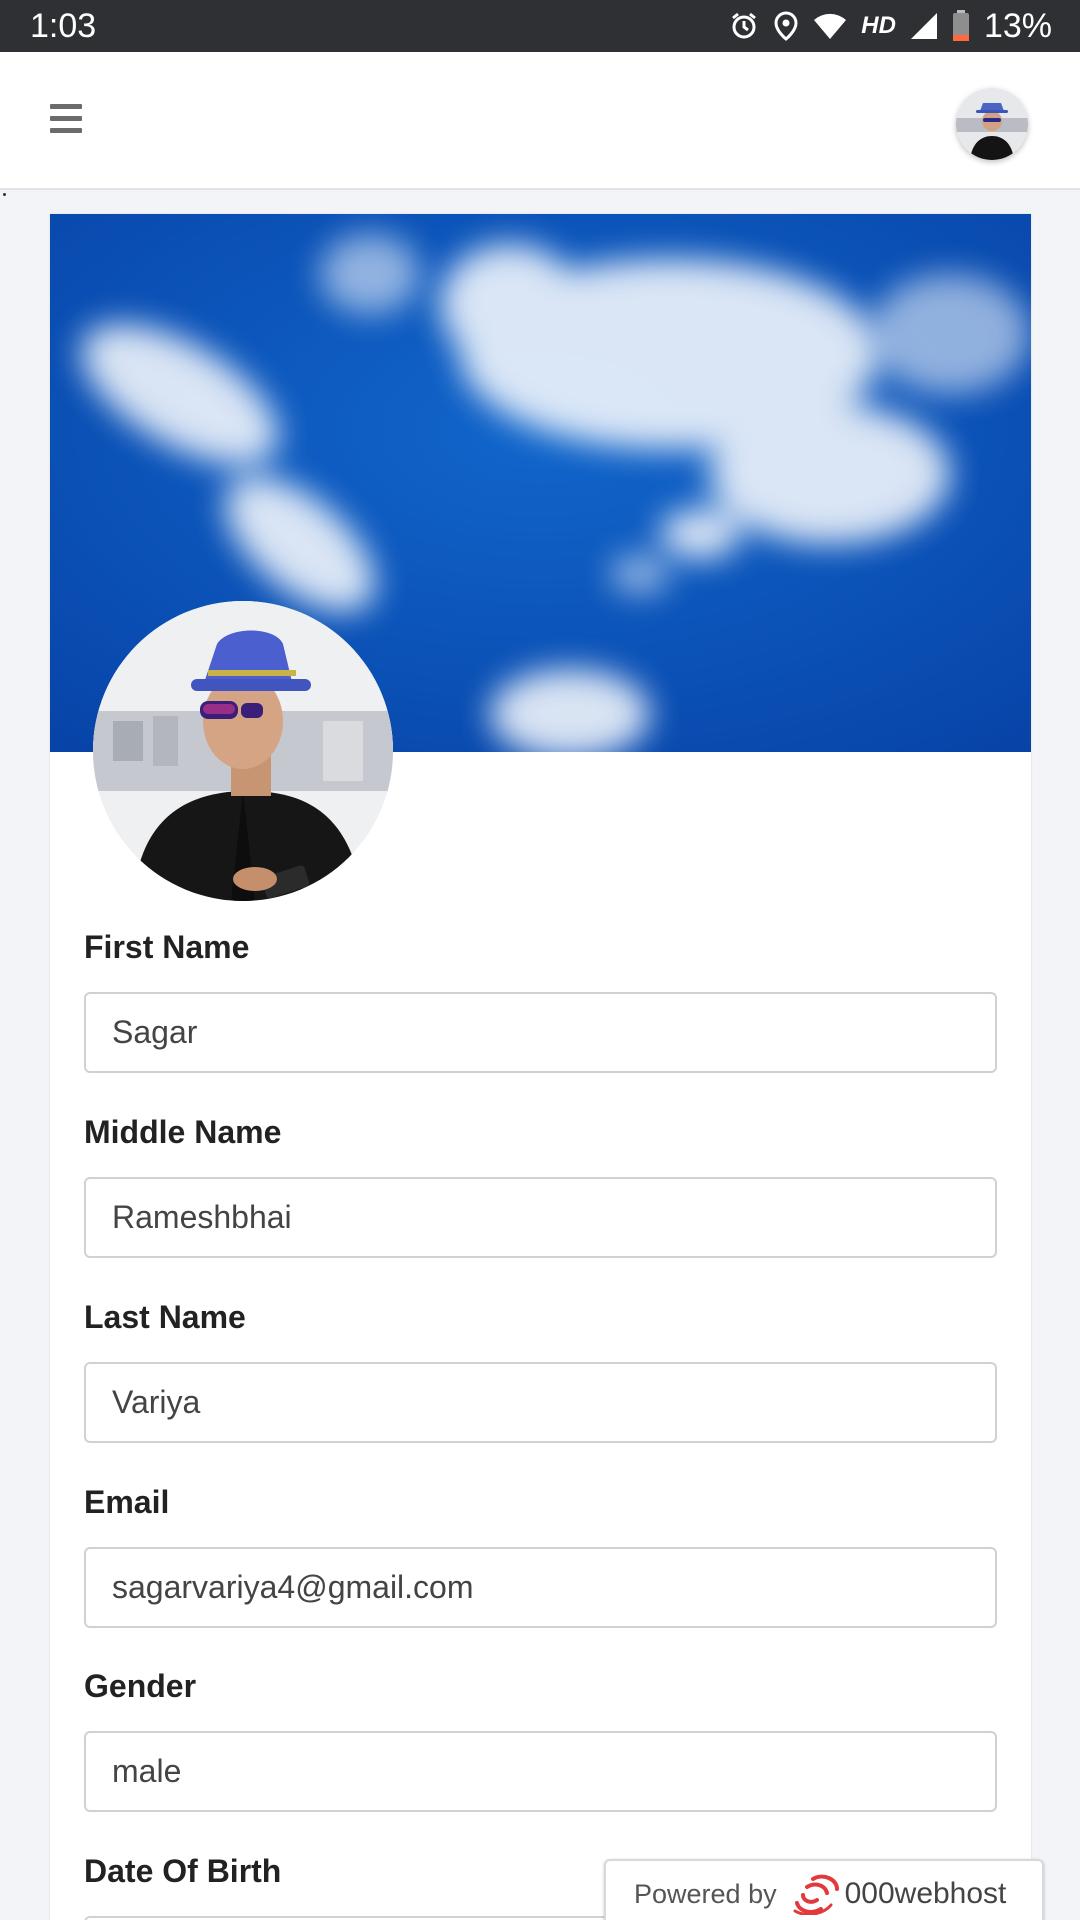 The height and width of the screenshot is (1920, 1080). What do you see at coordinates (540, 1217) in the screenshot?
I see `middle-name-input` at bounding box center [540, 1217].